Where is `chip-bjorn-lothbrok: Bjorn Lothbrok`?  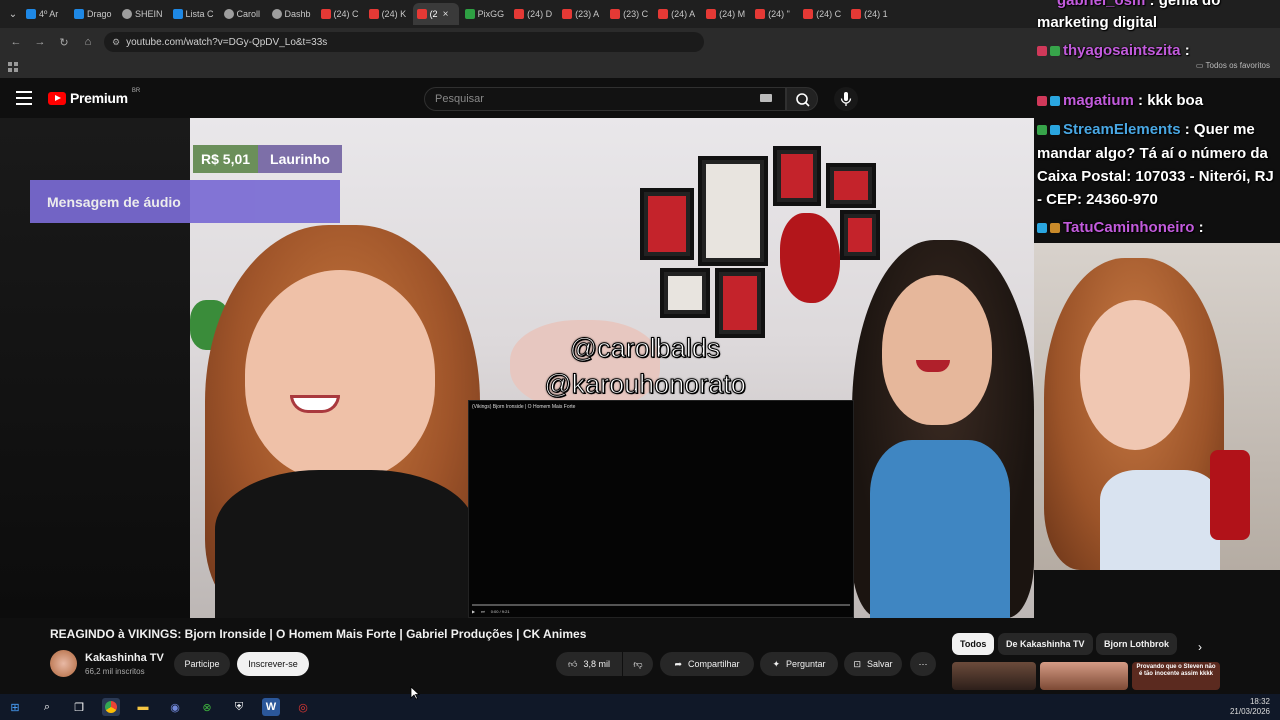 chip-bjorn-lothbrok: Bjorn Lothbrok is located at coordinates (1136, 644).